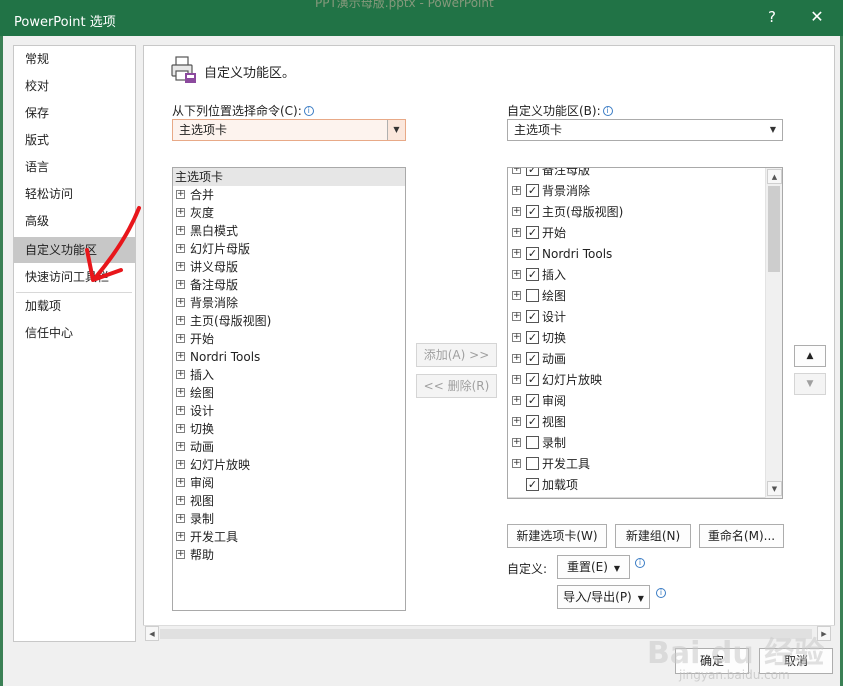 Image resolution: width=843 pixels, height=686 pixels. What do you see at coordinates (557, 536) in the screenshot?
I see `new-tab-button: 新建选项卡(W)` at bounding box center [557, 536].